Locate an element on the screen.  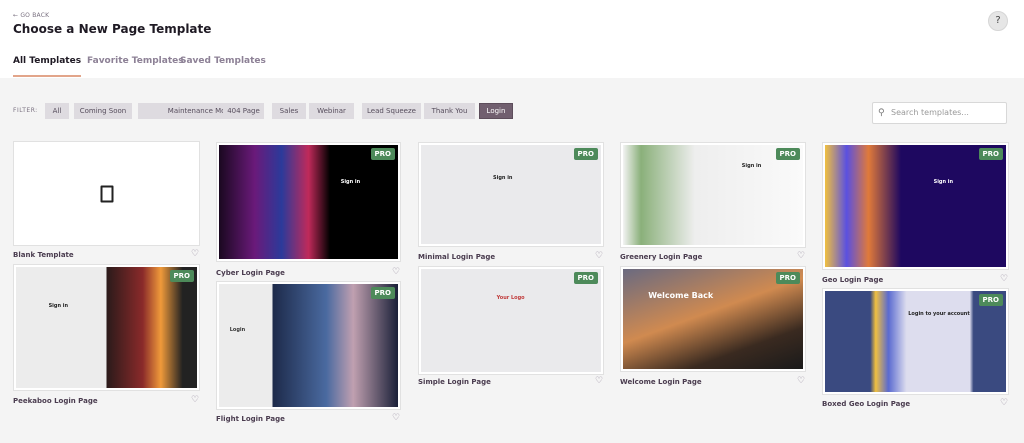
template-name: Peekaboo Login Page is located at coordinates (55, 401).